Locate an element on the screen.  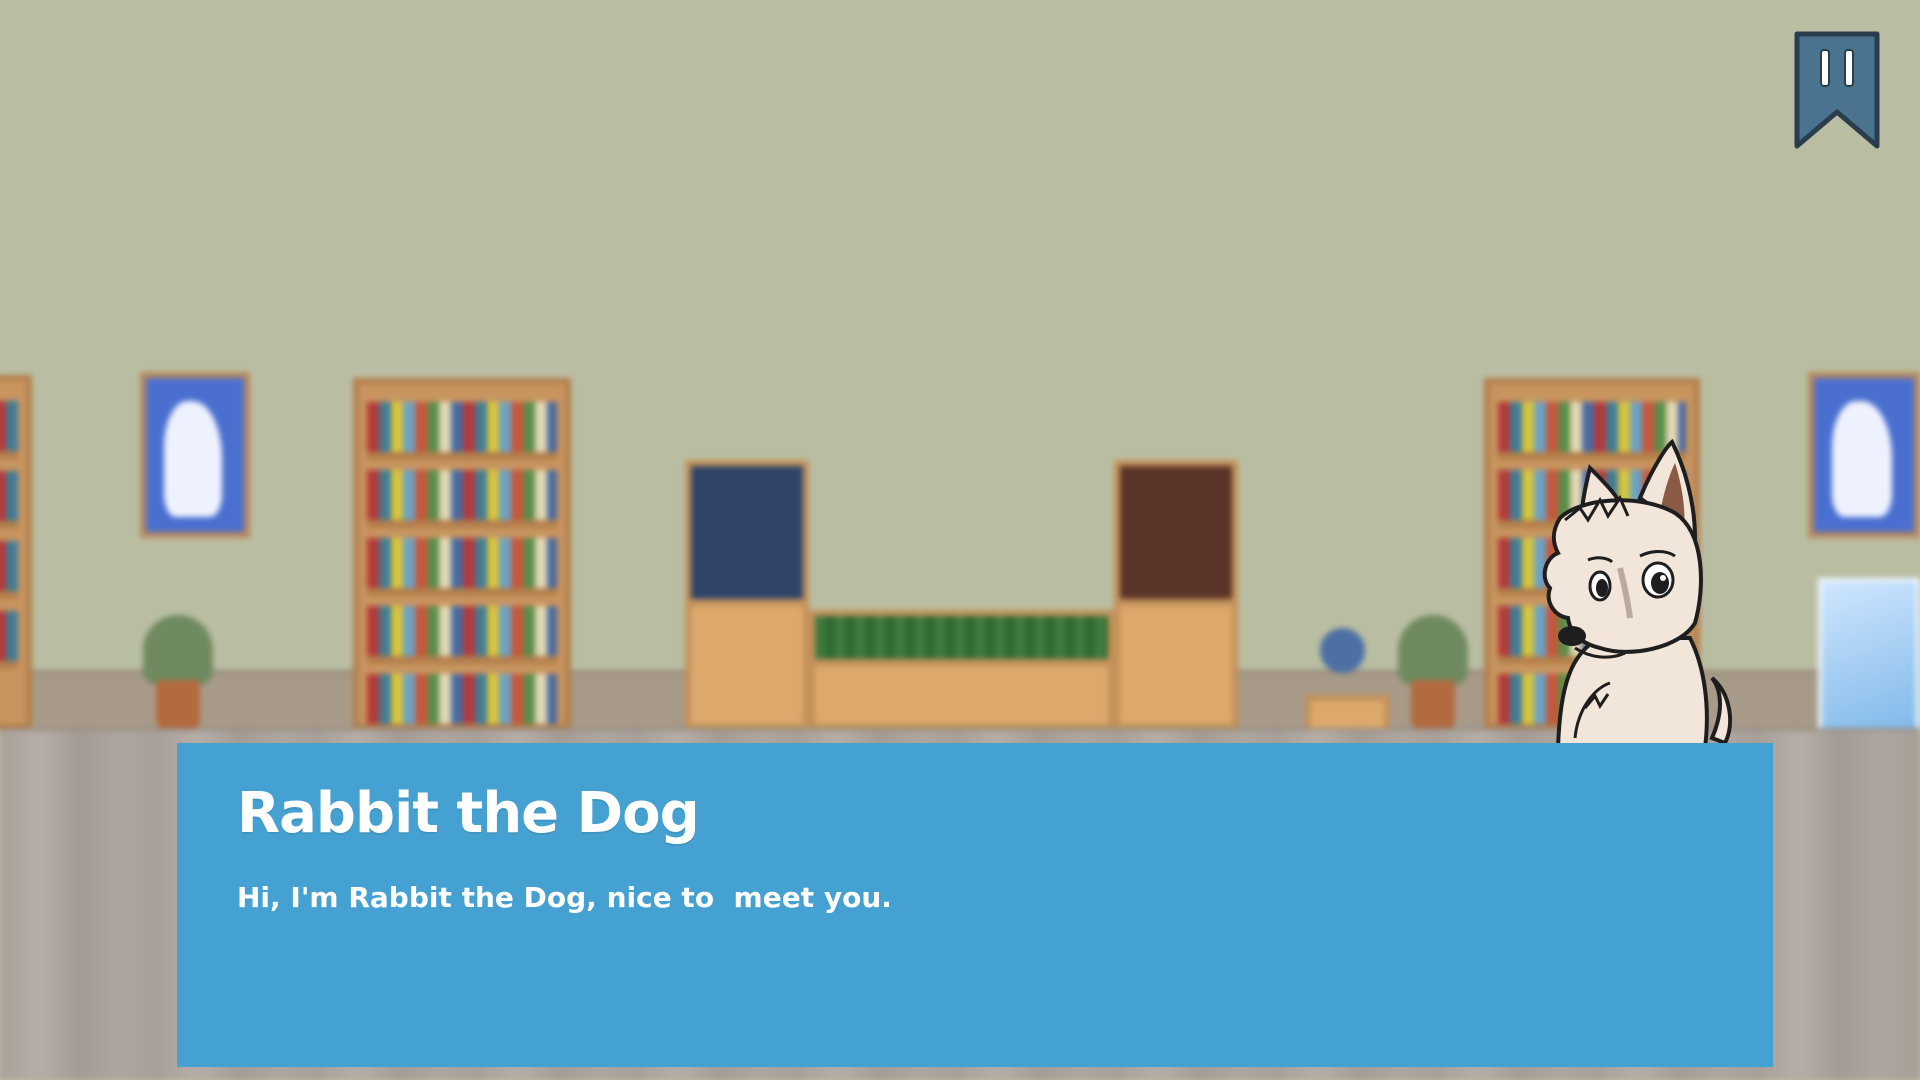
low-bookshelf is located at coordinates (961, 637).